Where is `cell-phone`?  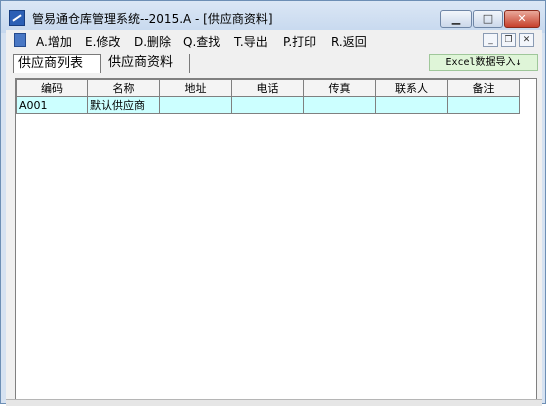 cell-phone is located at coordinates (267, 105).